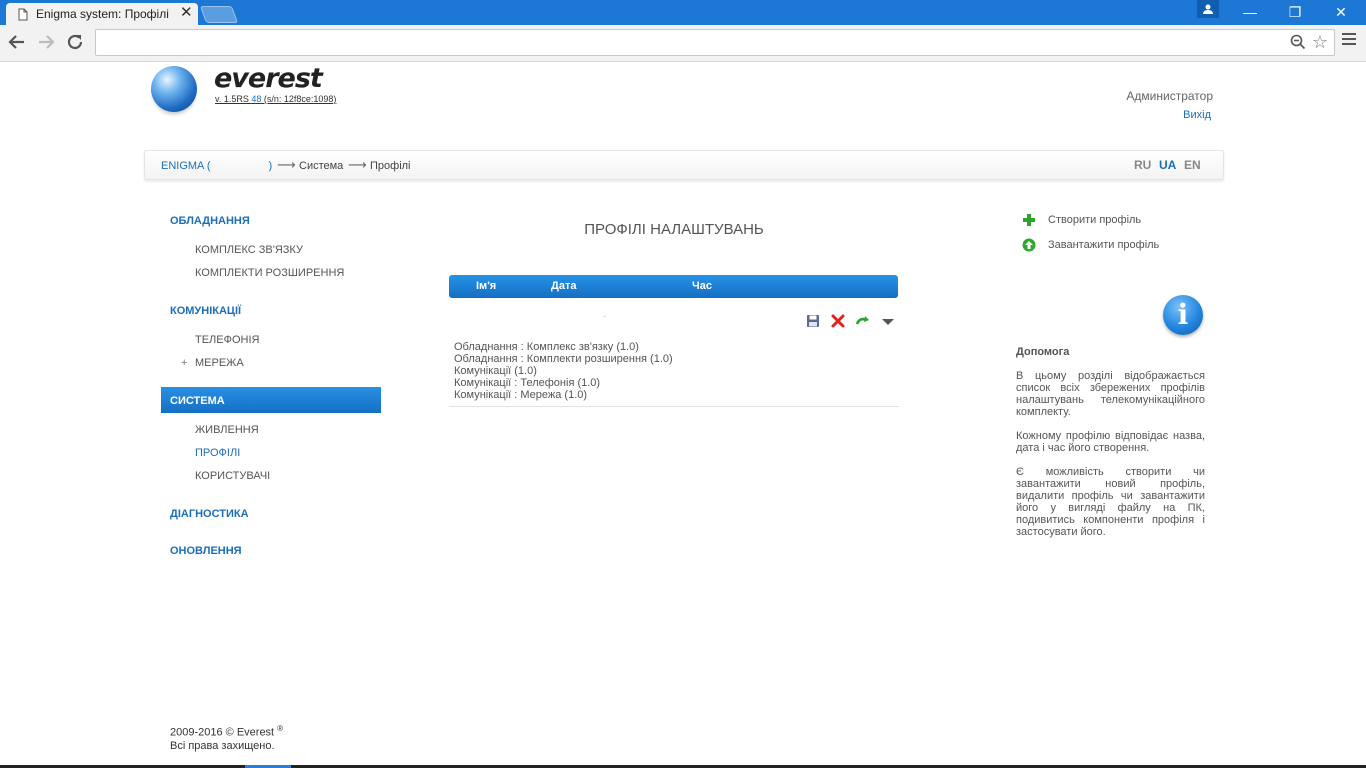 The width and height of the screenshot is (1366, 768). I want to click on create-profile-link: Створити профіль, so click(1094, 220).